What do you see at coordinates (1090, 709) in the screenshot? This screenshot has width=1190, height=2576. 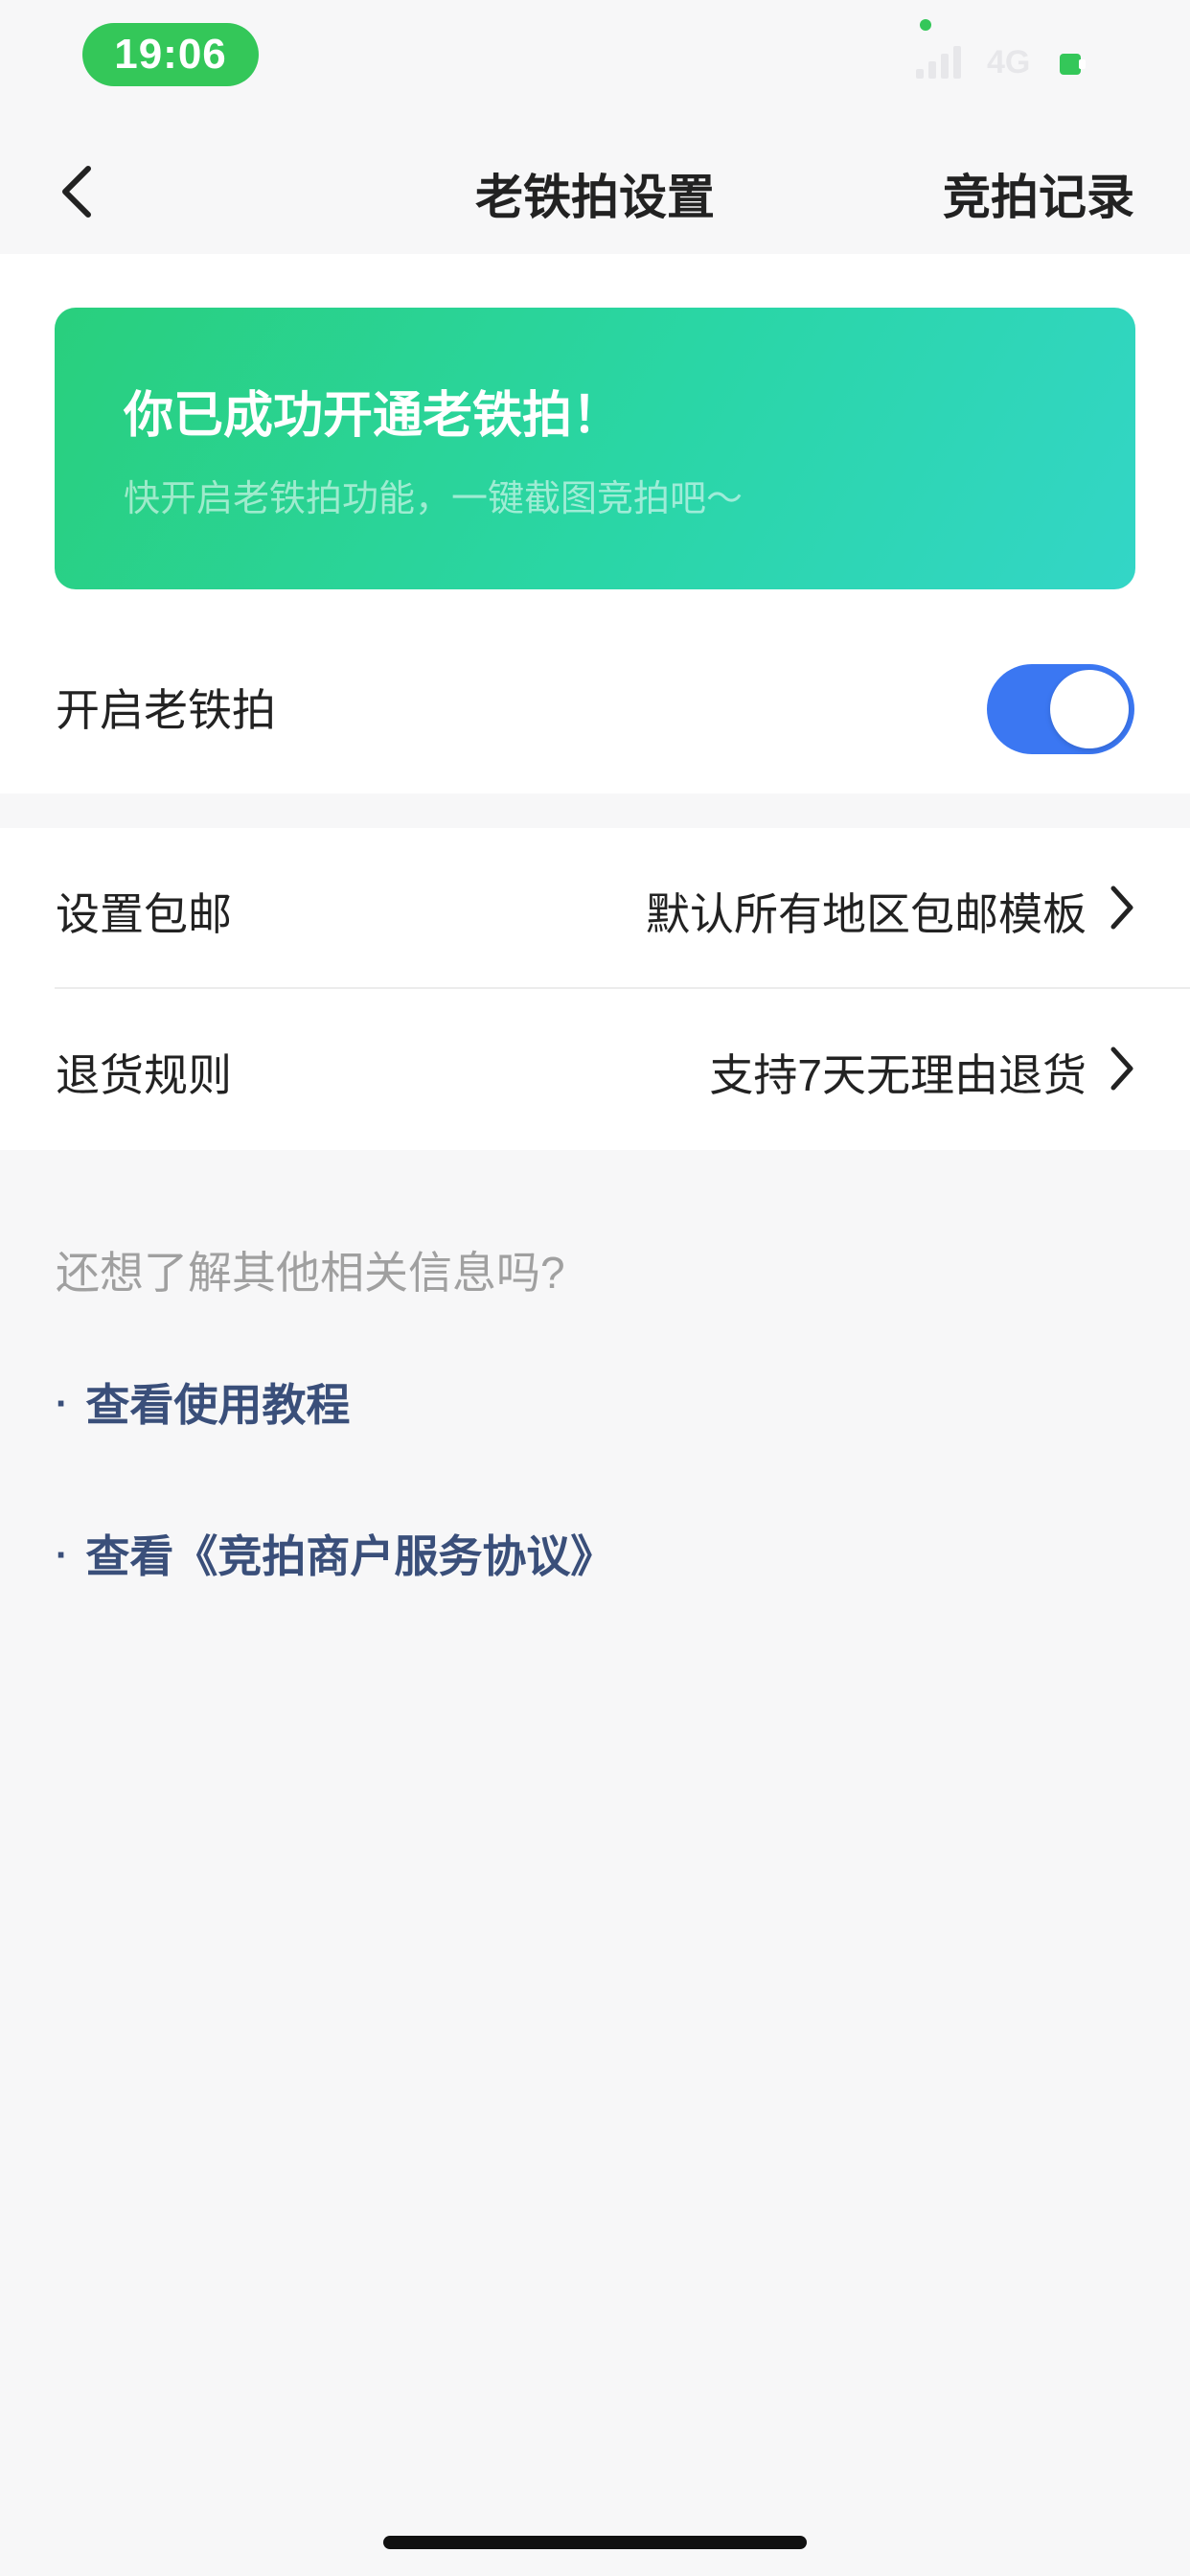 I see `toggle-knob` at bounding box center [1090, 709].